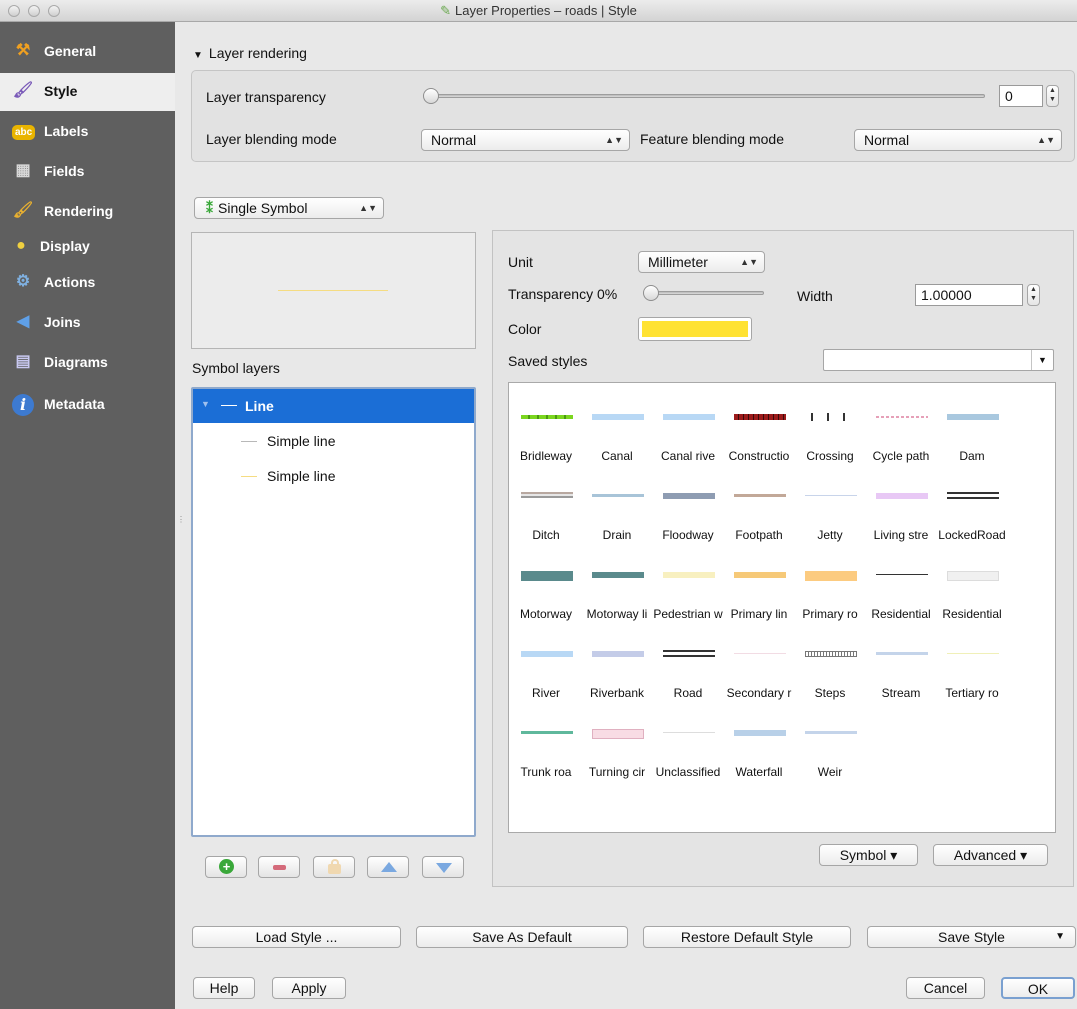  I want to click on feature-blending-select: Normal ▲▼, so click(958, 140).